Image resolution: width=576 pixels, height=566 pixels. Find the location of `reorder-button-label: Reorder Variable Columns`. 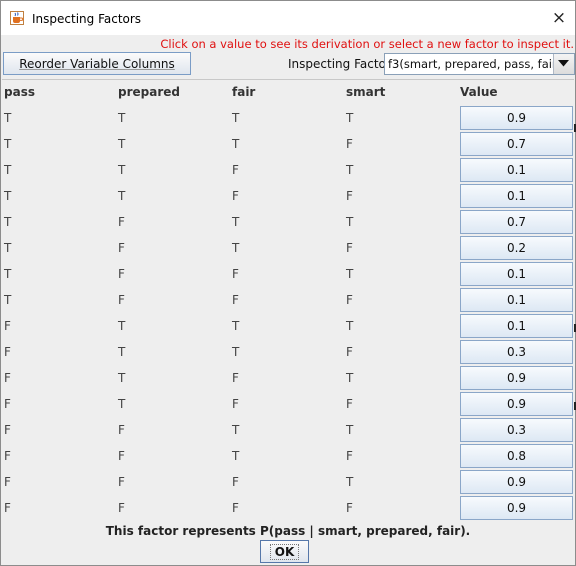

reorder-button-label: Reorder Variable Columns is located at coordinates (97, 63).